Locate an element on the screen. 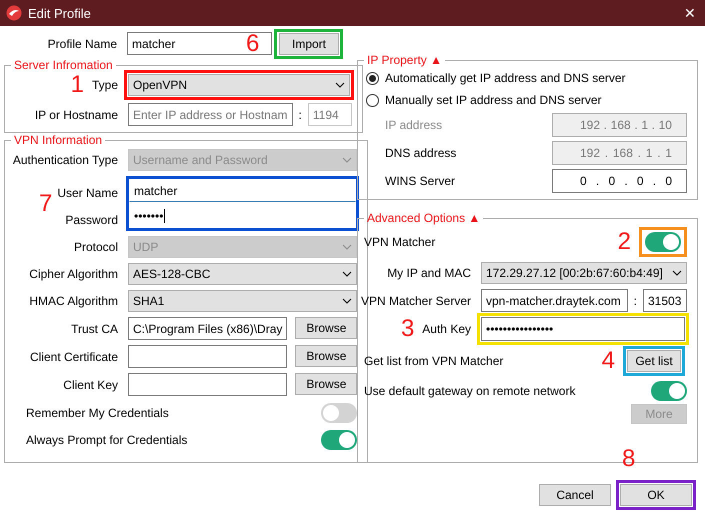 The height and width of the screenshot is (517, 705). field-label: Remember My Credentials is located at coordinates (97, 413).